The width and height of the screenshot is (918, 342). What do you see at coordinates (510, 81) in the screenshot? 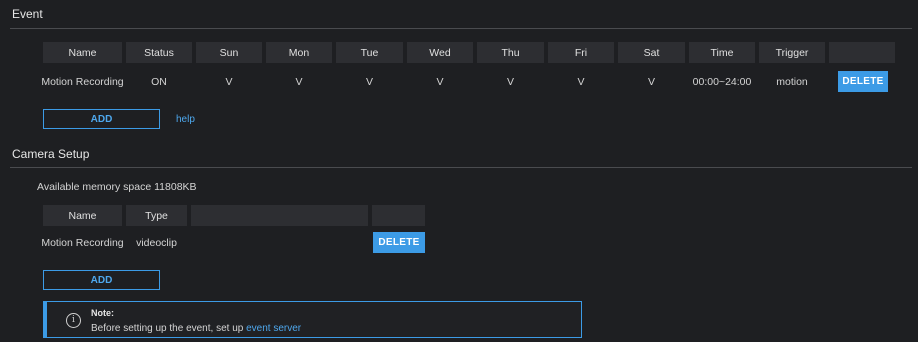
I see `event-row-thu: V` at bounding box center [510, 81].